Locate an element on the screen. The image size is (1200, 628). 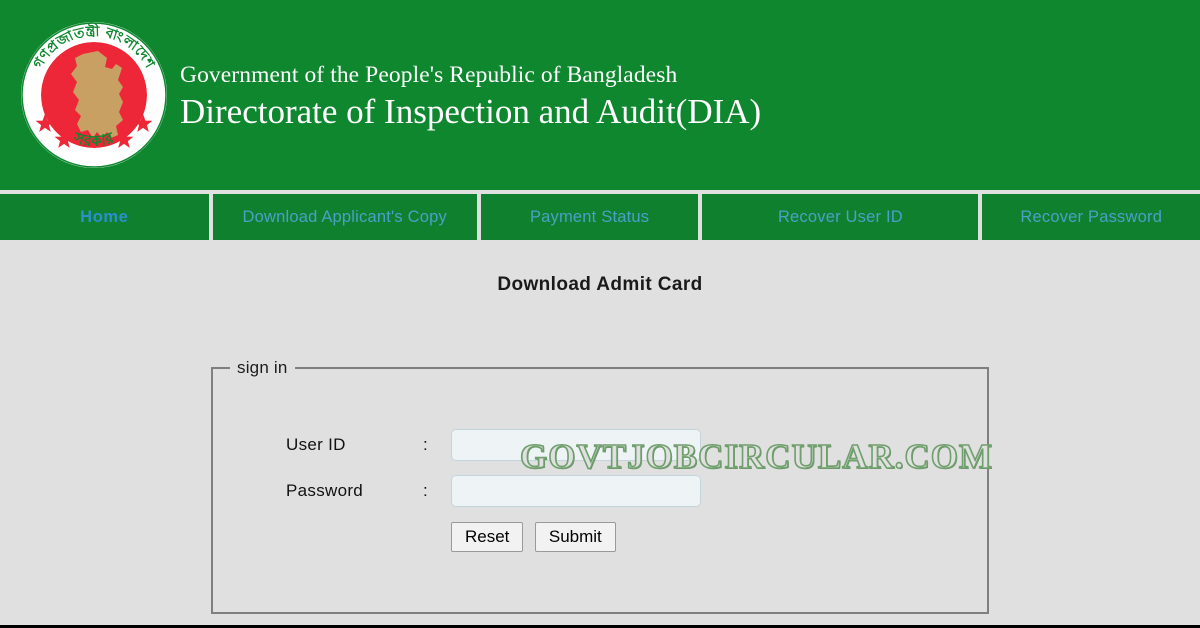
directorate-name: Directorate of Inspection and Audit(DIA) is located at coordinates (471, 111).